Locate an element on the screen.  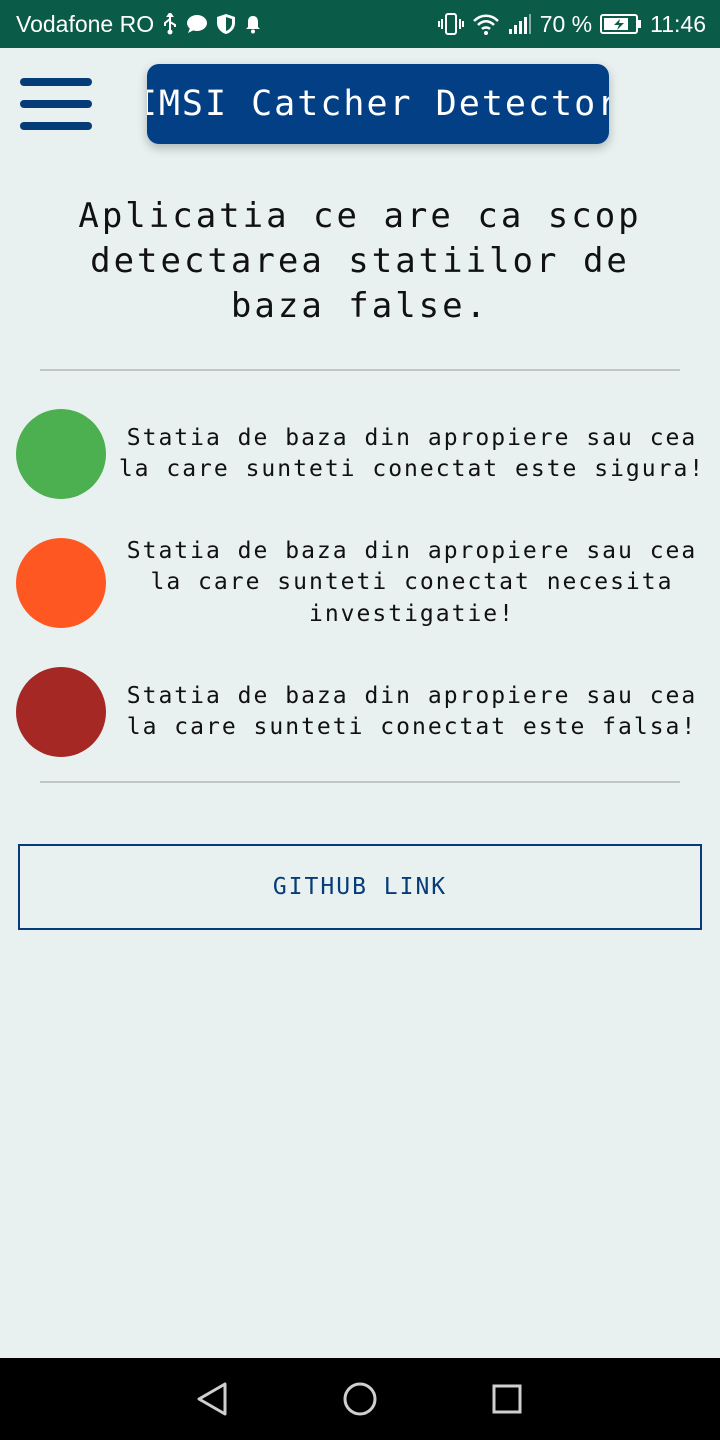
clock: 11:46 is located at coordinates (678, 23).